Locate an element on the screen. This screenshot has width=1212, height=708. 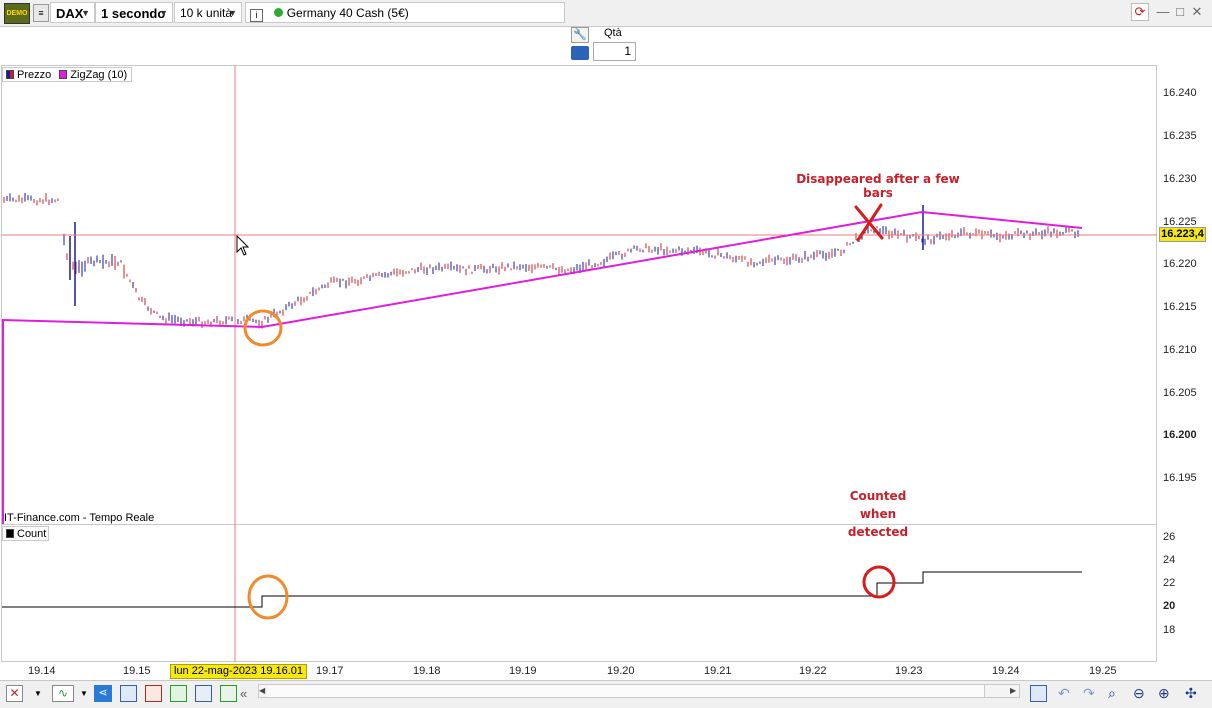
chart-settings-icon: ✕ is located at coordinates (14, 693).